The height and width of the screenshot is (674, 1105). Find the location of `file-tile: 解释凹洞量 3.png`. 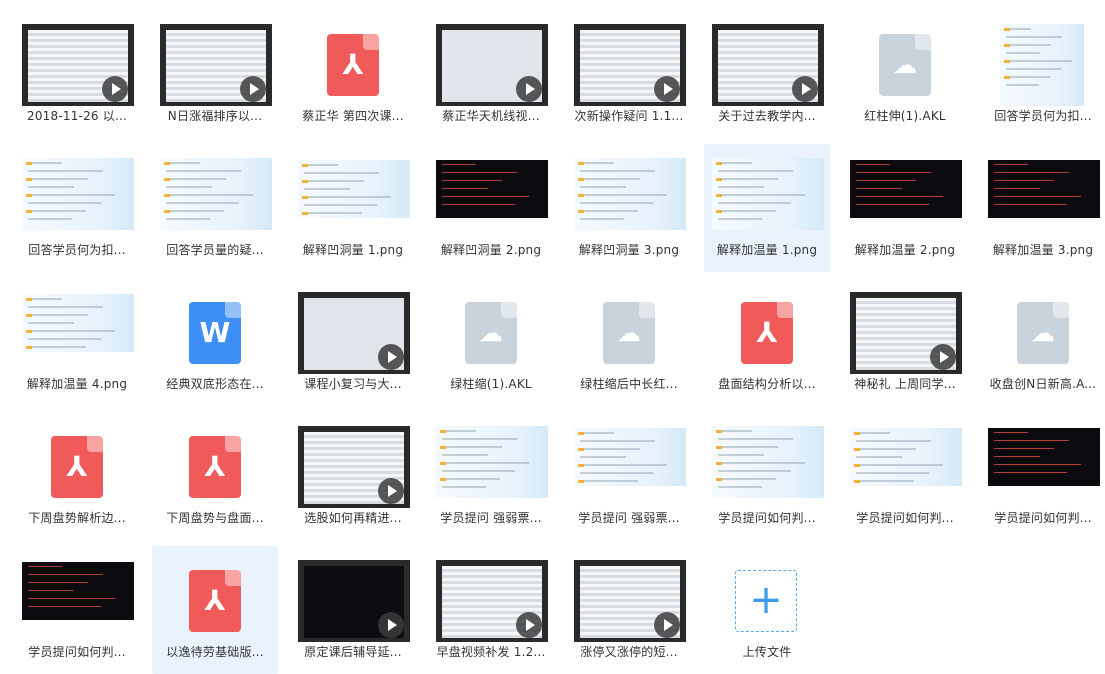

file-tile: 解释凹洞量 3.png is located at coordinates (629, 208).